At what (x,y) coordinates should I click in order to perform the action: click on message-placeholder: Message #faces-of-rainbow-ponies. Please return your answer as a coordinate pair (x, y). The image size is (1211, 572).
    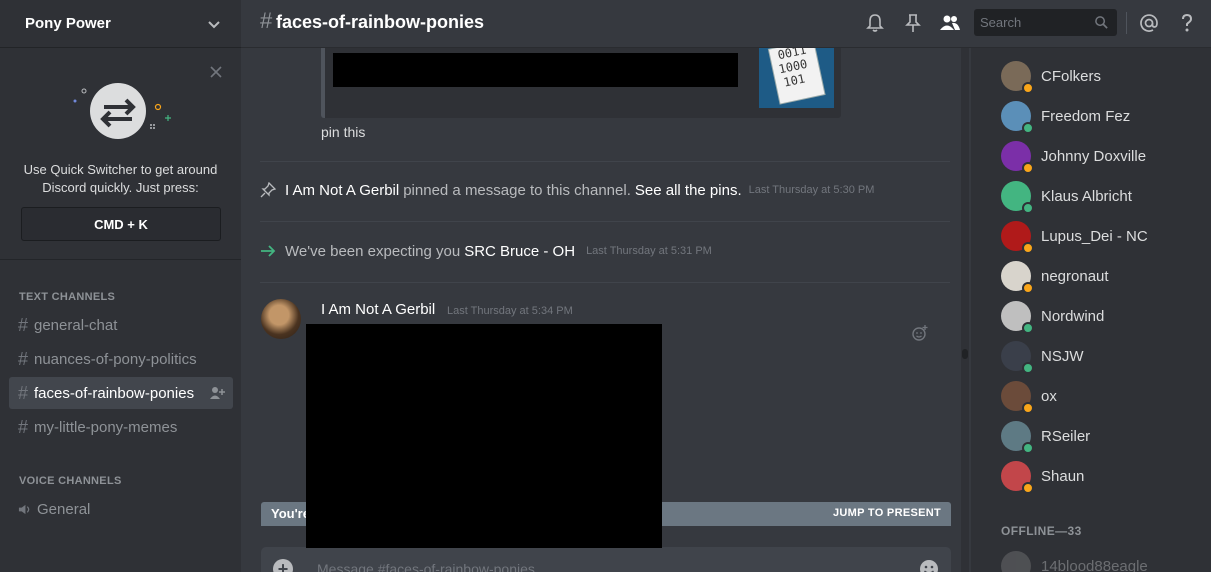
    Looking at the image, I should click on (426, 566).